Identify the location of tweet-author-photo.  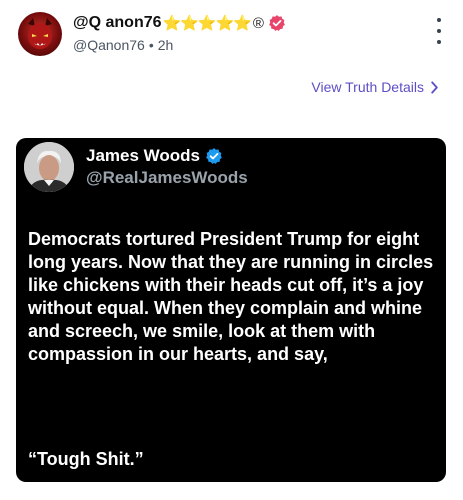
(49, 167).